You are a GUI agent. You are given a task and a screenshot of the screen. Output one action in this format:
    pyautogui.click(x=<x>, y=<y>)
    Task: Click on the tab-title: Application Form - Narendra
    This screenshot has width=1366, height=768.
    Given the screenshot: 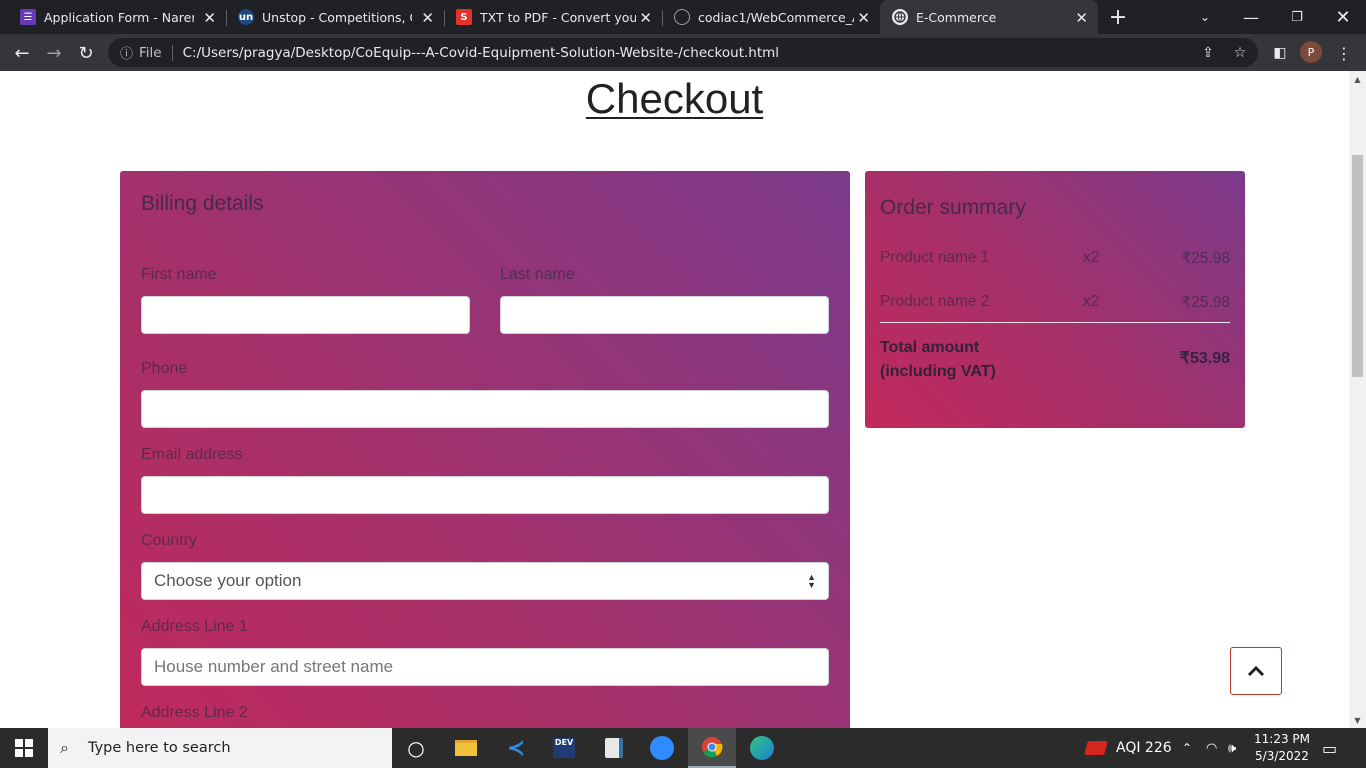 What is the action you would take?
    pyautogui.click(x=119, y=17)
    